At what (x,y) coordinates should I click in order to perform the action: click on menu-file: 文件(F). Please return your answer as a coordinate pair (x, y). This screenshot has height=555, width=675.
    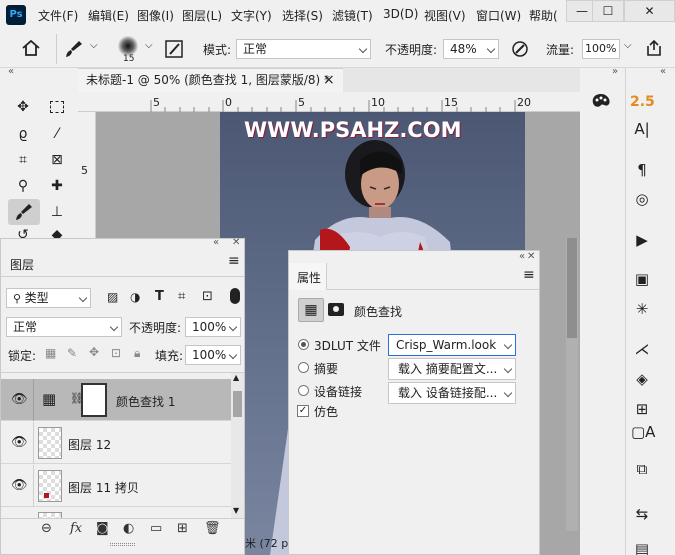
    Looking at the image, I should click on (58, 15).